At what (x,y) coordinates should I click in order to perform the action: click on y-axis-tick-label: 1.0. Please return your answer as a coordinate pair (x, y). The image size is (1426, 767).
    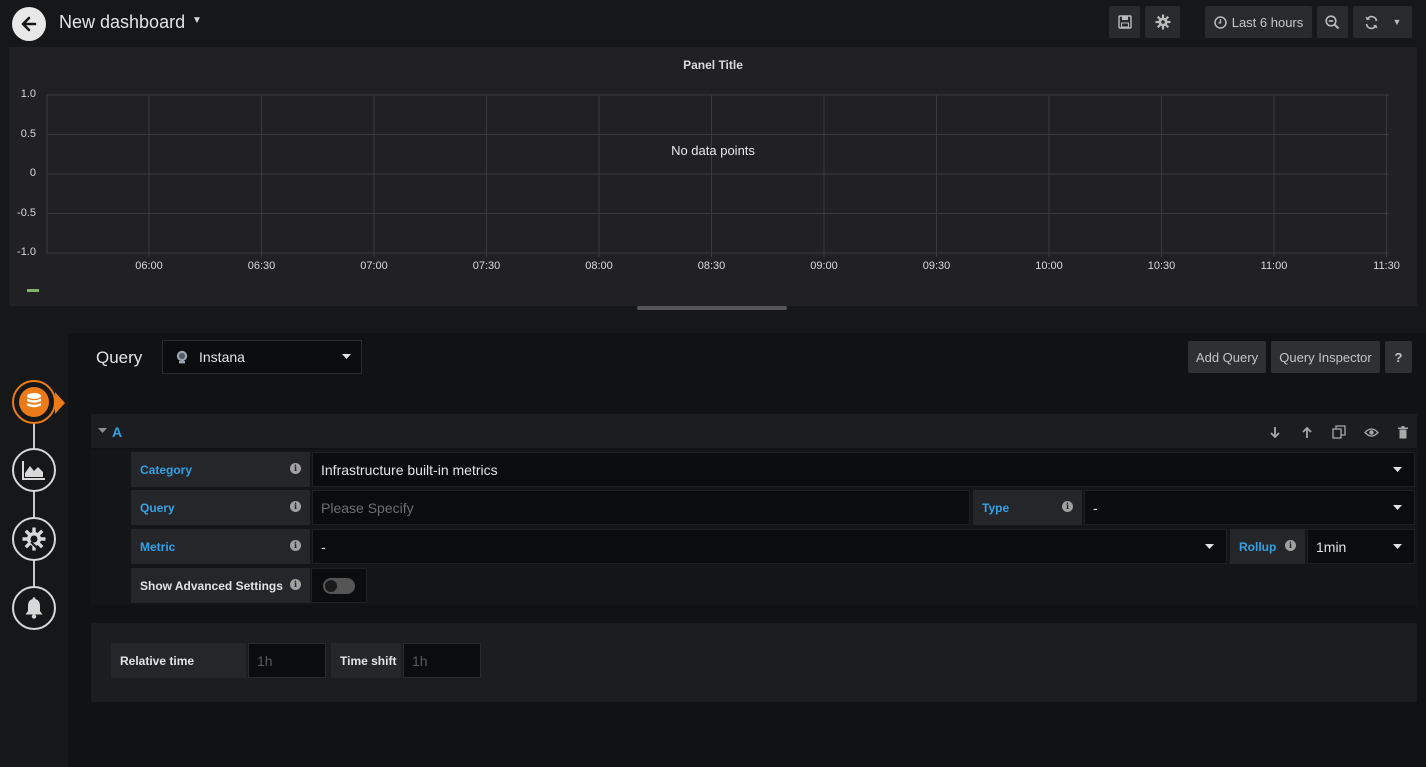
    Looking at the image, I should click on (28, 94).